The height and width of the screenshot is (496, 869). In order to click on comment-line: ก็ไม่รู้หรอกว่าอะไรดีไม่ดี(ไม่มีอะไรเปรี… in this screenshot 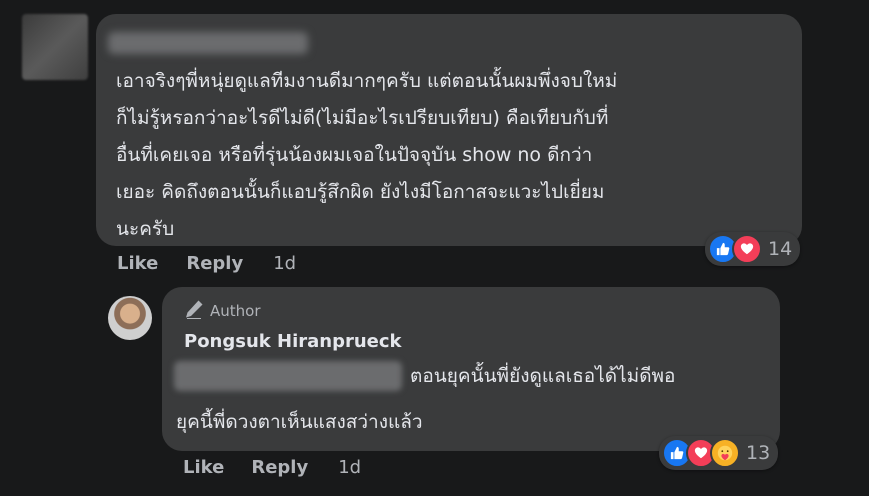, I will do `click(362, 118)`.